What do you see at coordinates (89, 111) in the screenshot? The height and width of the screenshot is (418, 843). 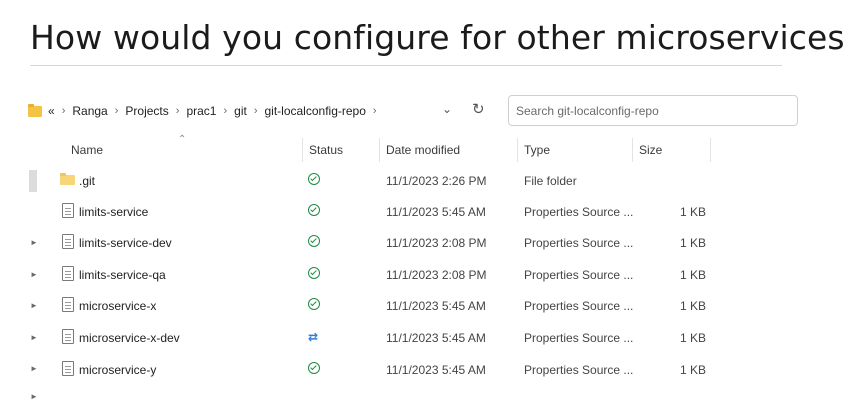 I see `breadcrumb-ranga: Ranga` at bounding box center [89, 111].